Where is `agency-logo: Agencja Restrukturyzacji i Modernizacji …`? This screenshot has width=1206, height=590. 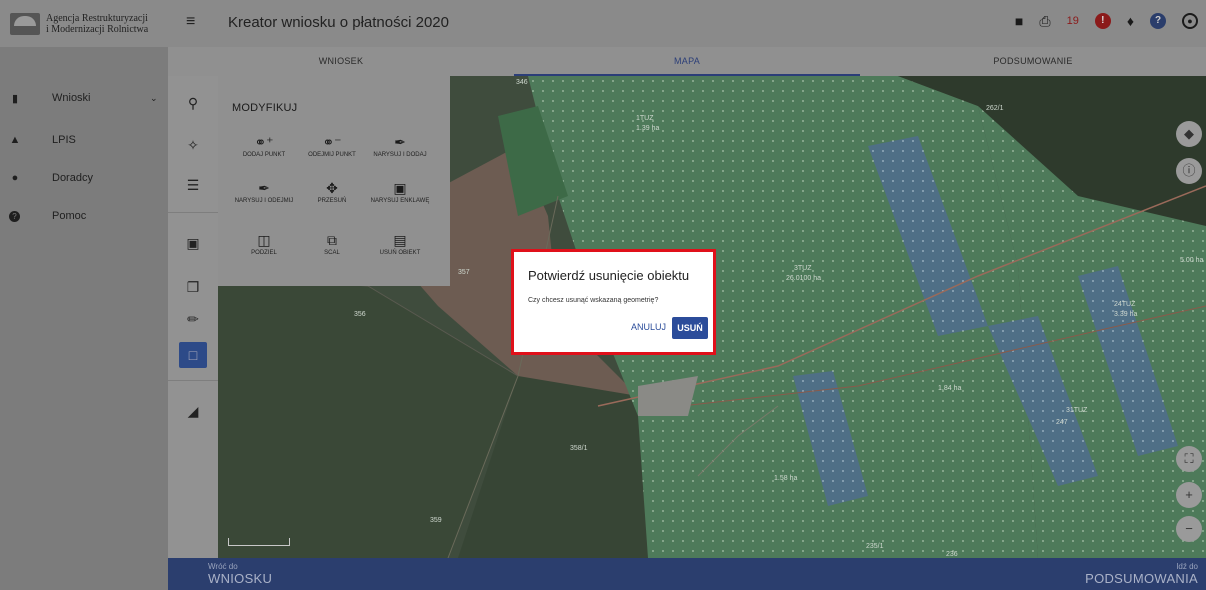
agency-logo: Agencja Restrukturyzacji i Modernizacji … is located at coordinates (84, 23).